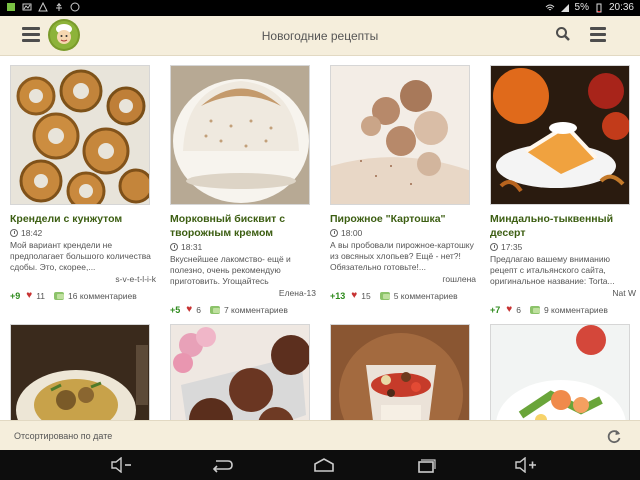 The height and width of the screenshot is (480, 640). What do you see at coordinates (245, 247) in the screenshot?
I see `recipe-time: 18:31` at bounding box center [245, 247].